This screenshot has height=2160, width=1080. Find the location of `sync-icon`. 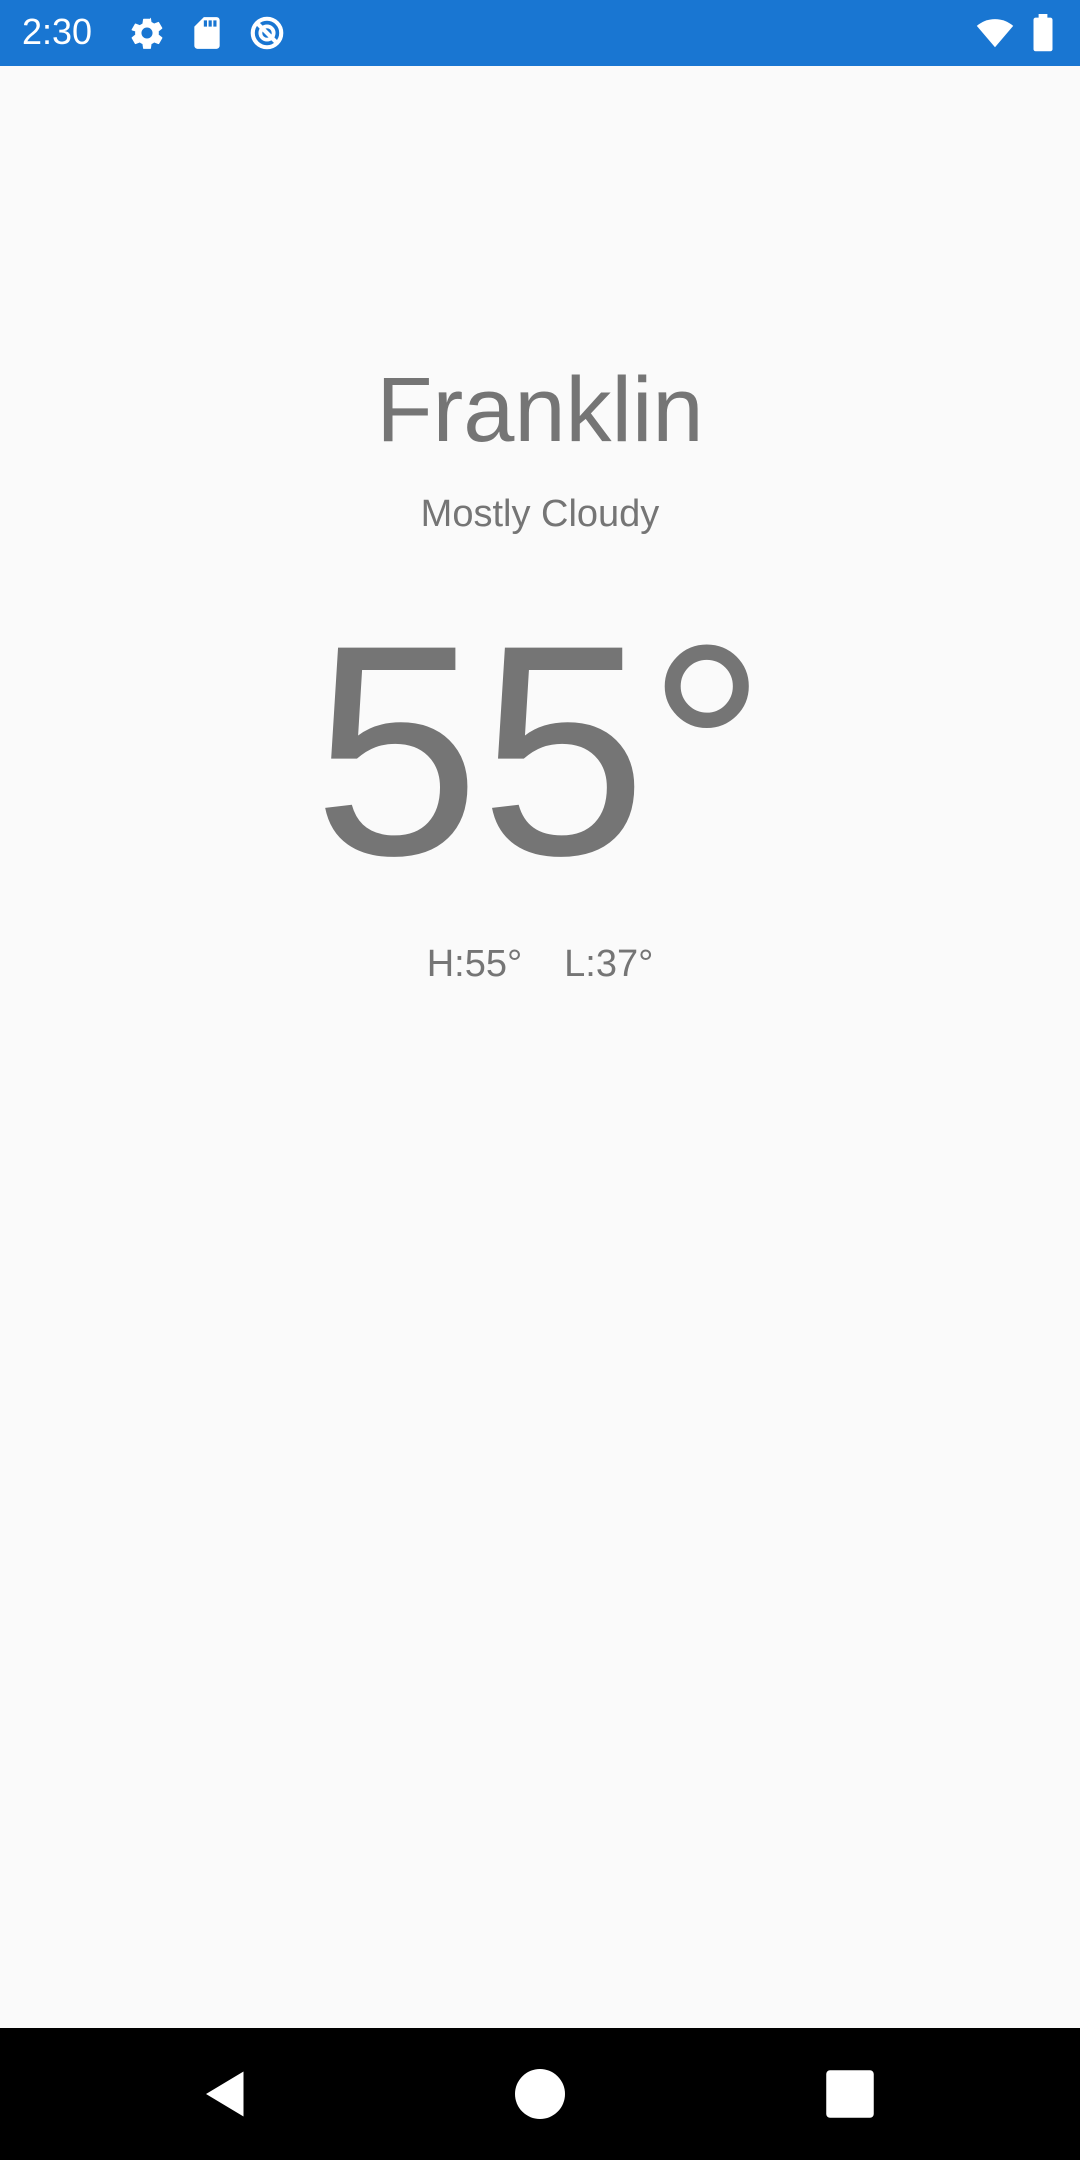

sync-icon is located at coordinates (267, 33).